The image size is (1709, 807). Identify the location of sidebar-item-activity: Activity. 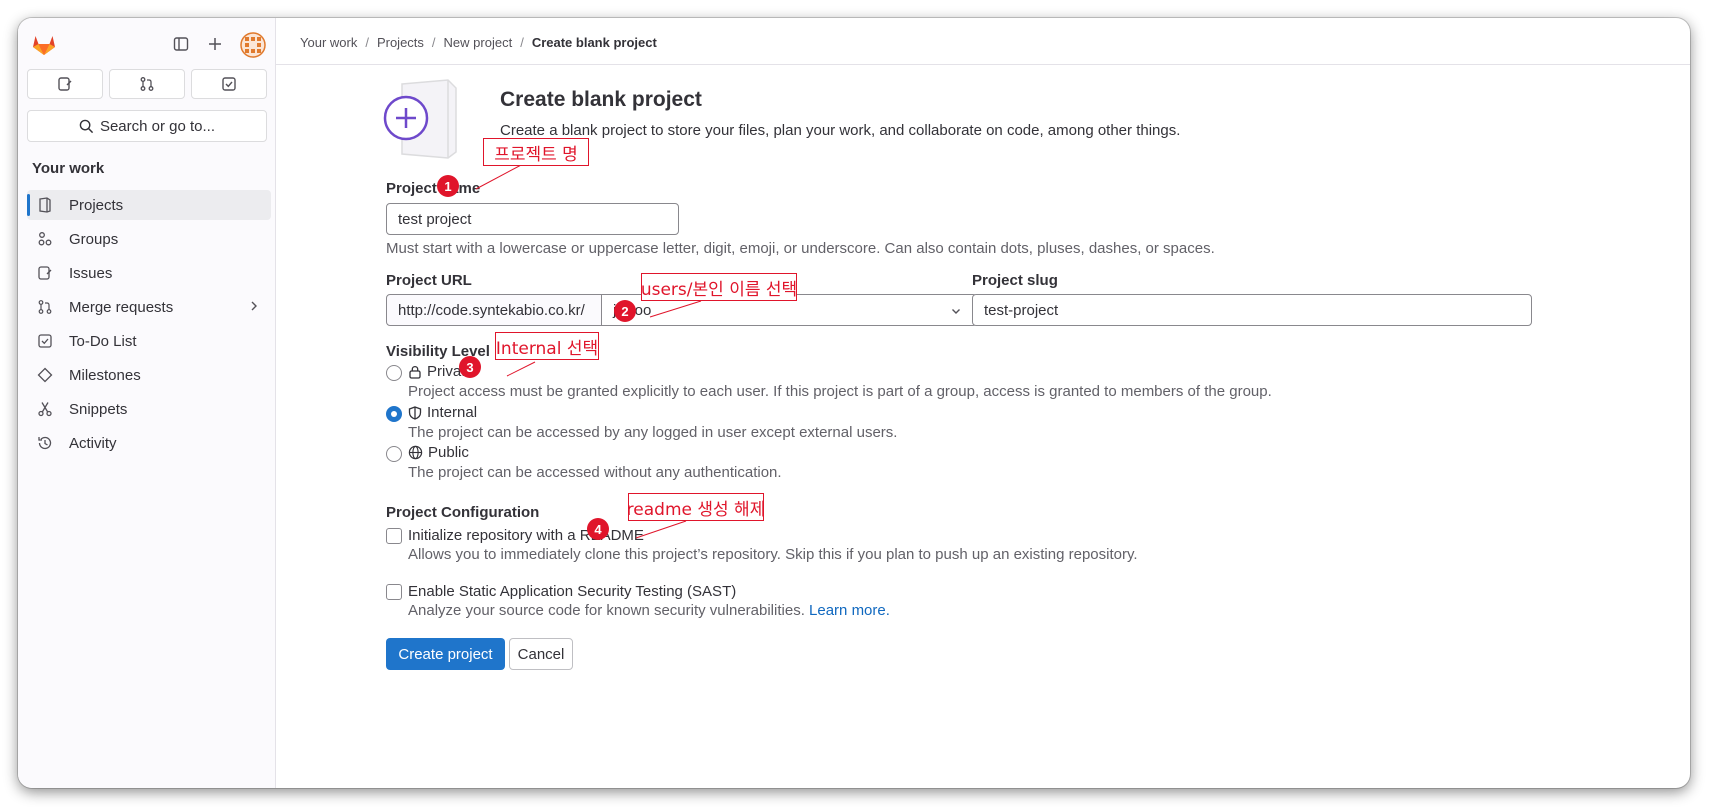
(149, 443).